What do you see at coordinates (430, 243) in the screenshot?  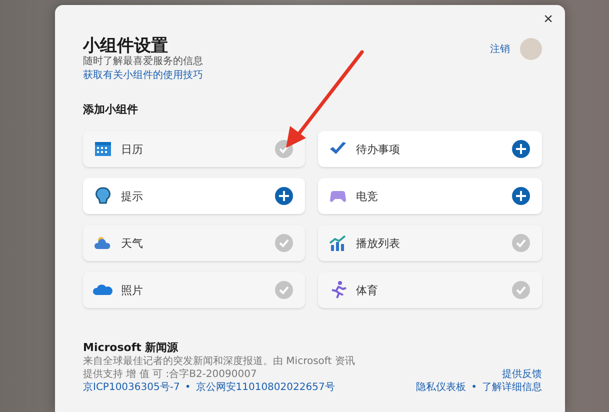 I see `widget-tile: 播放列表` at bounding box center [430, 243].